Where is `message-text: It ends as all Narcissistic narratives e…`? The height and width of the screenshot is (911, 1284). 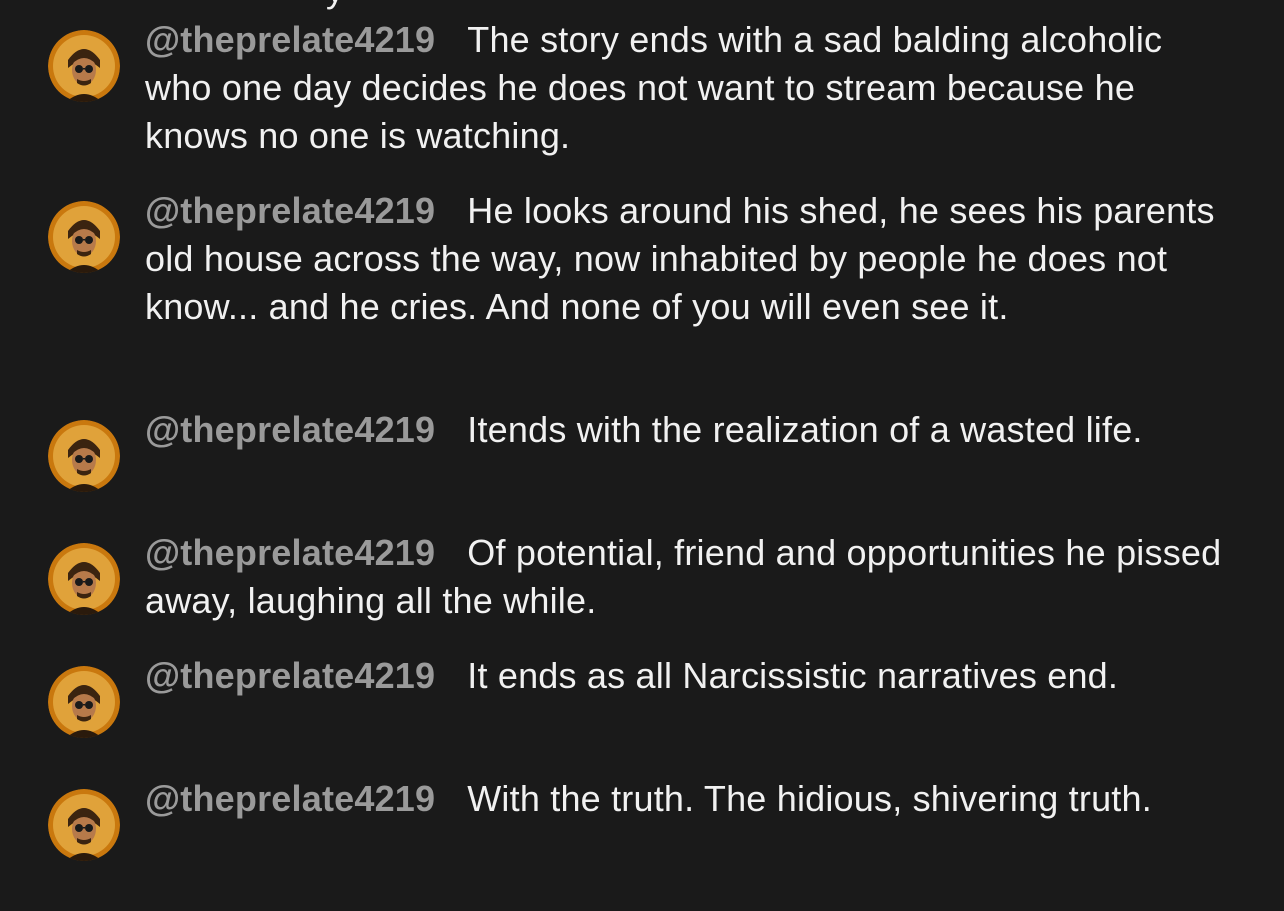 message-text: It ends as all Narcissistic narratives e… is located at coordinates (793, 675).